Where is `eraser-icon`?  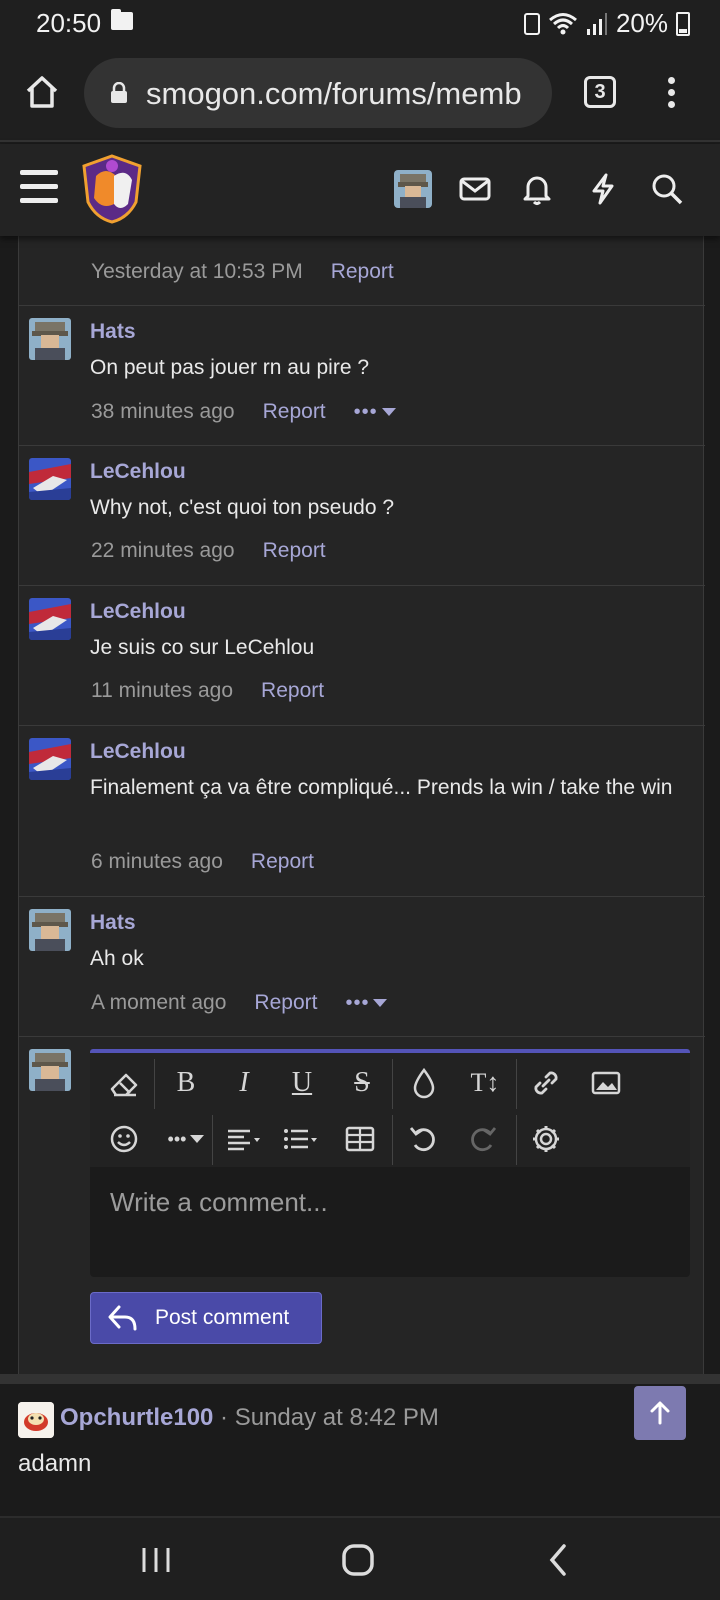
eraser-icon is located at coordinates (124, 1083).